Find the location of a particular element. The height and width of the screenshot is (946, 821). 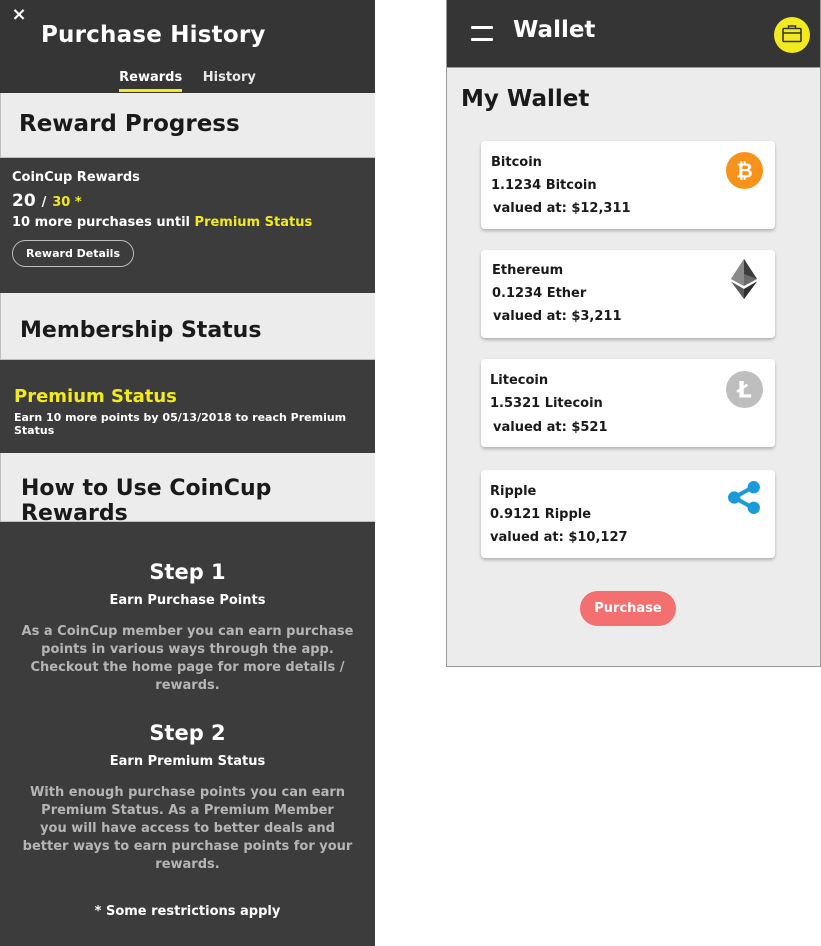

coin-value: valued at: $521 is located at coordinates (550, 427).